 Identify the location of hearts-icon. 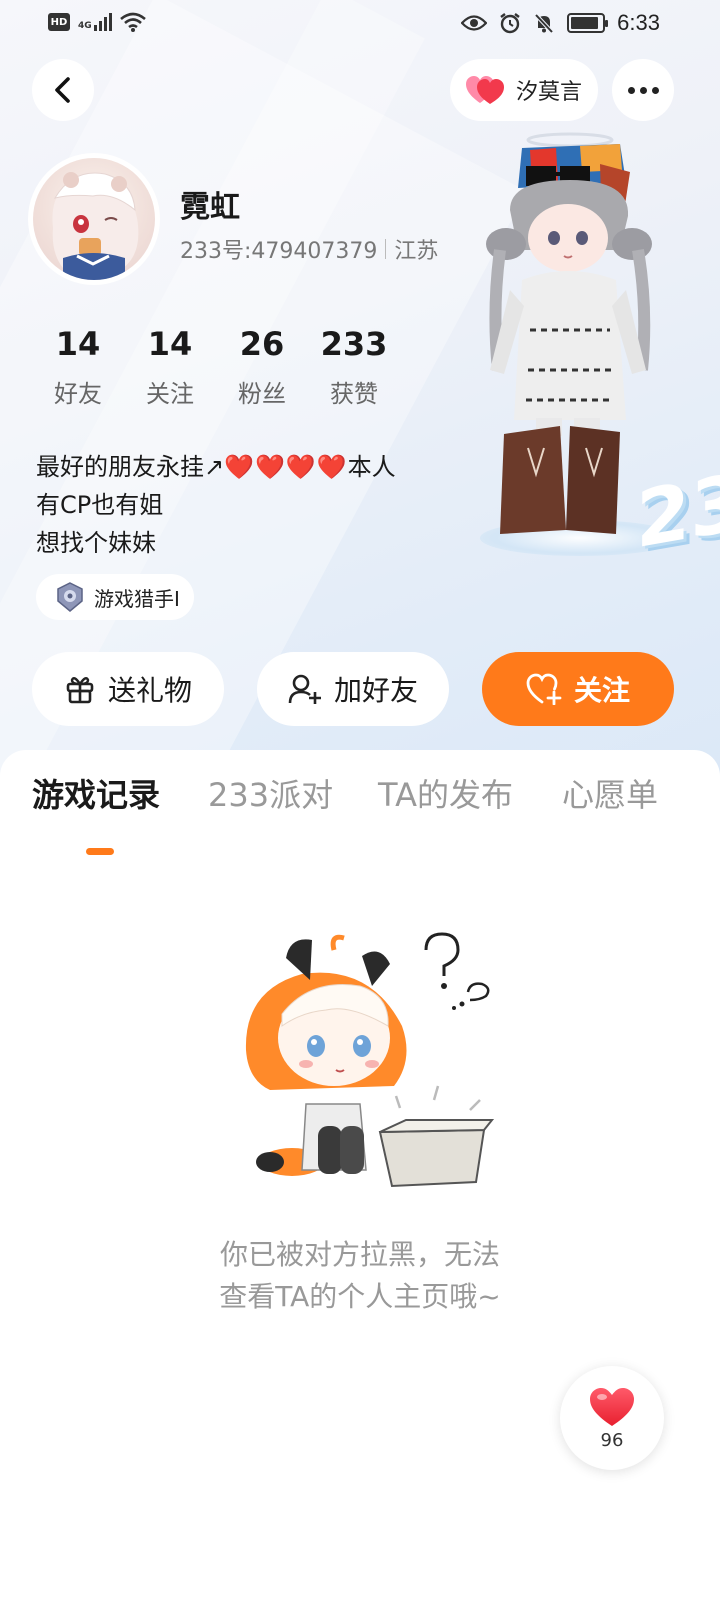
(485, 90).